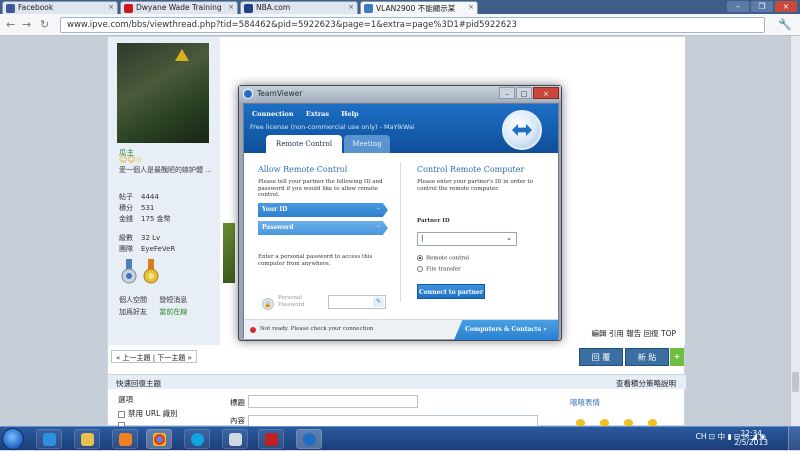 Image resolution: width=800 pixels, height=451 pixels. Describe the element at coordinates (633, 333) in the screenshot. I see `post-actions: 編輯 引用 報告 回復 TOP` at that location.